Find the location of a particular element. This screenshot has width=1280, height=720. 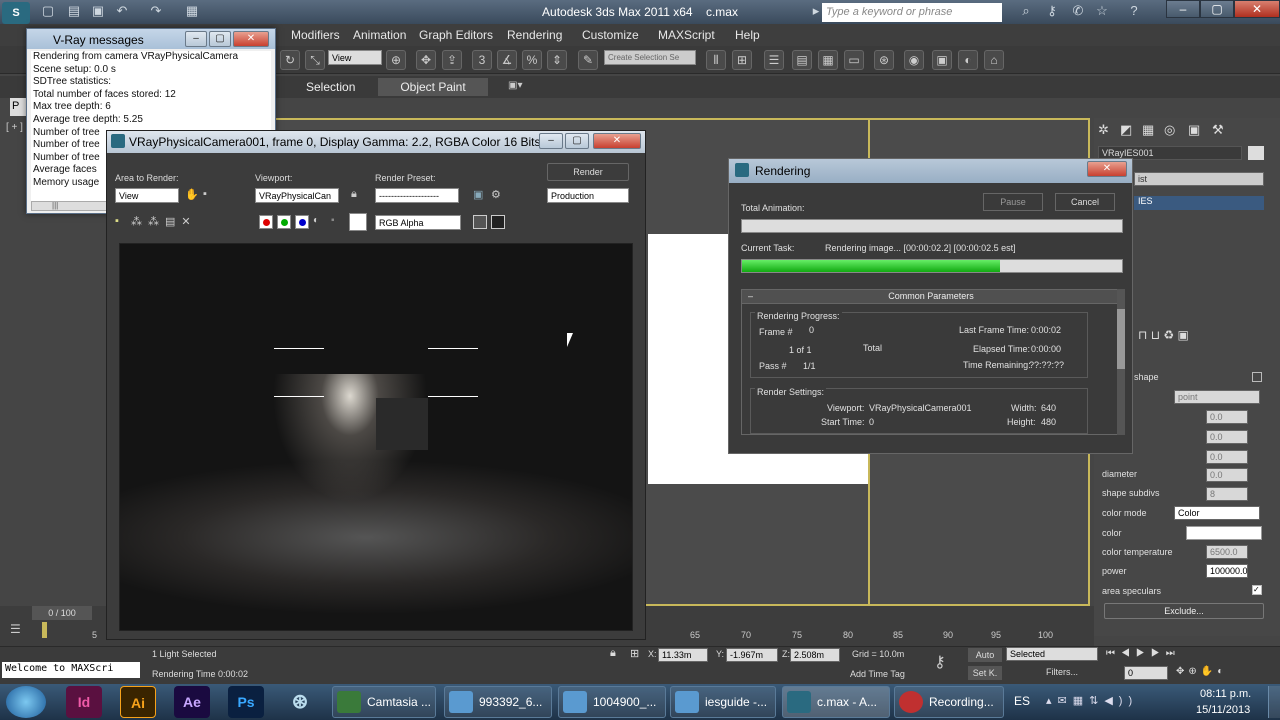

shape-subdivs-field: 8 is located at coordinates (1227, 494).